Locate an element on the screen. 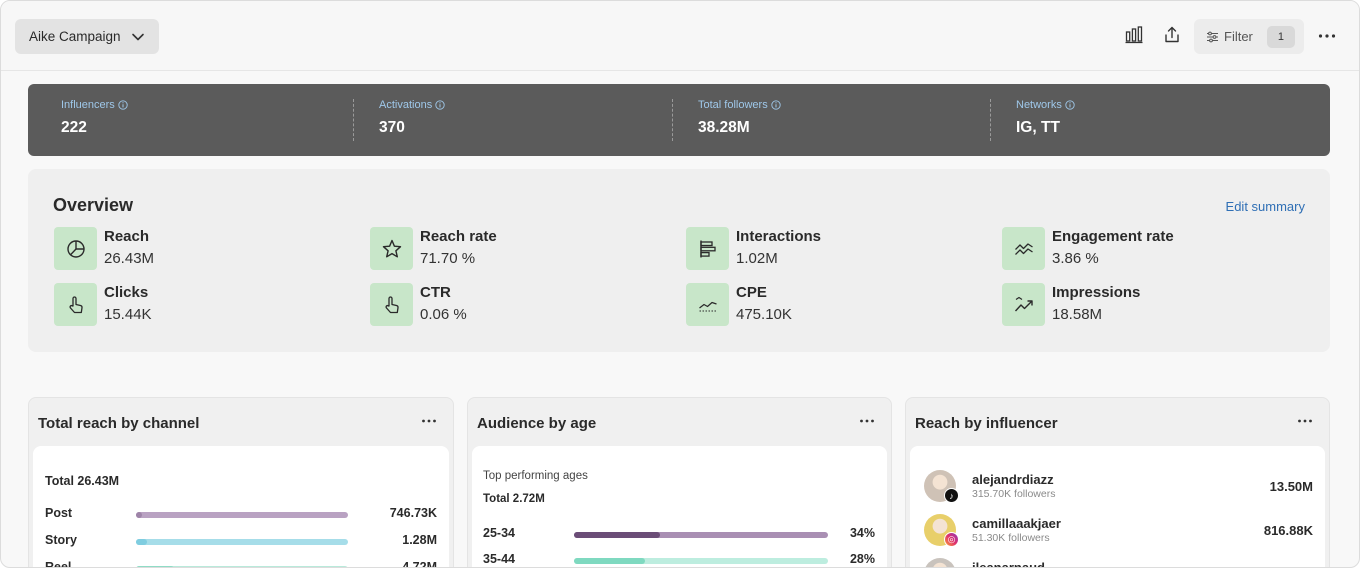 This screenshot has width=1360, height=568. metric-interactions: Interactions 1.02M is located at coordinates (836, 249).